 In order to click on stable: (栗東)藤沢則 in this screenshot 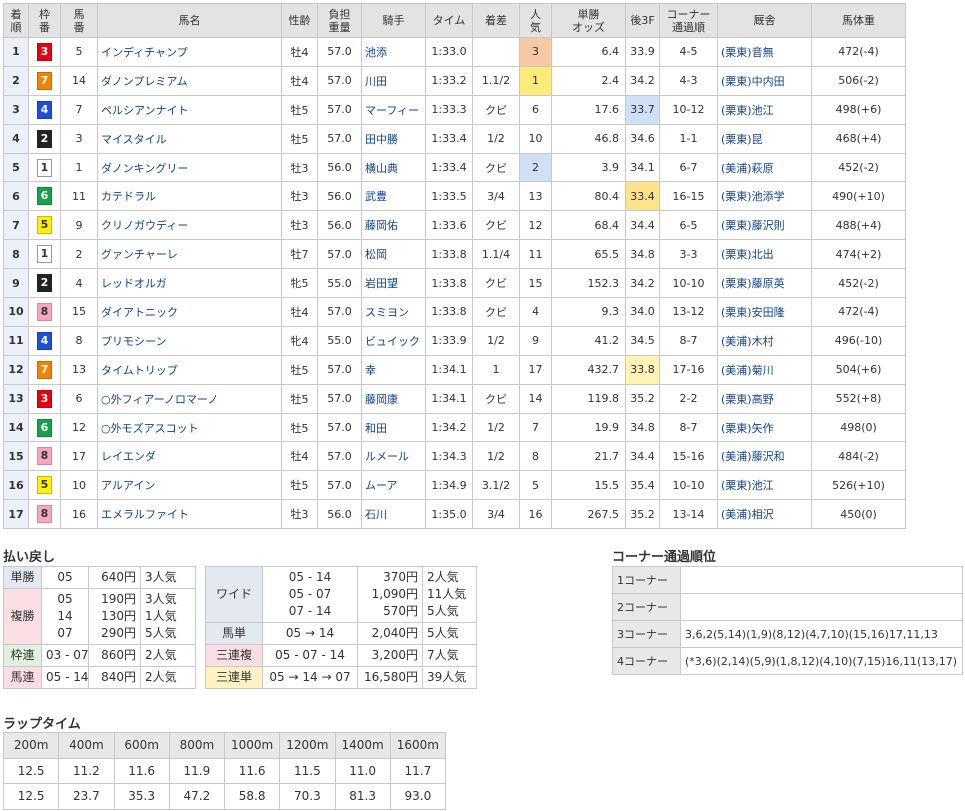, I will do `click(764, 225)`.